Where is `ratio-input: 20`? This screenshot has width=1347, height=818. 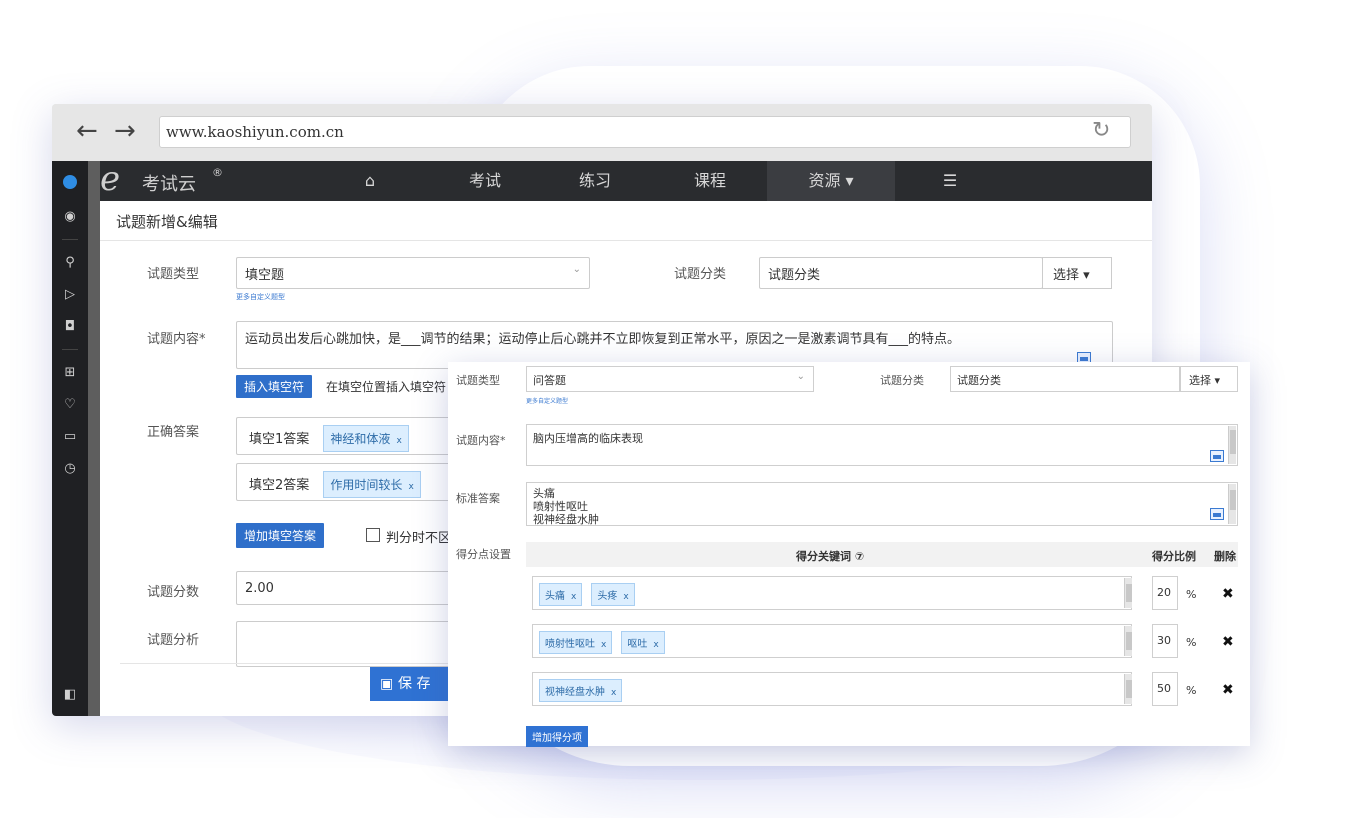
ratio-input: 20 is located at coordinates (1165, 593).